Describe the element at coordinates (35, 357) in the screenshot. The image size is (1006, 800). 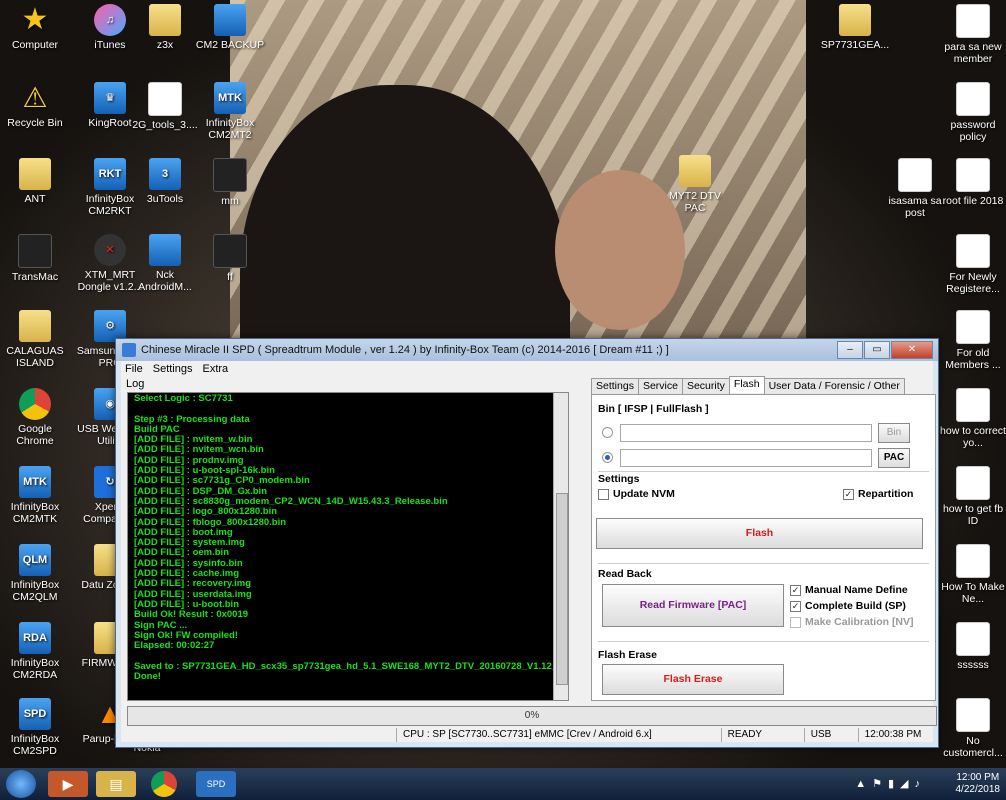
I see `desktop-icon-label: CALAGUAS ISLAND` at that location.